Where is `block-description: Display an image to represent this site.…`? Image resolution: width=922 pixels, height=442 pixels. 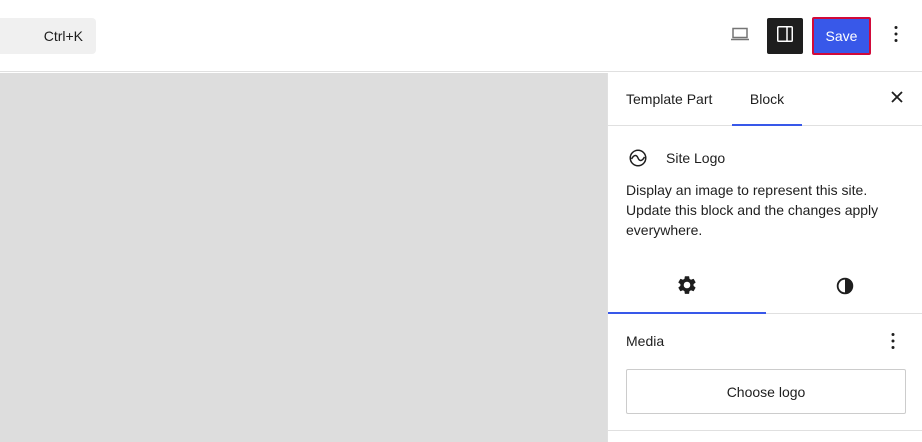
block-description: Display an image to represent this site.… is located at coordinates (752, 210).